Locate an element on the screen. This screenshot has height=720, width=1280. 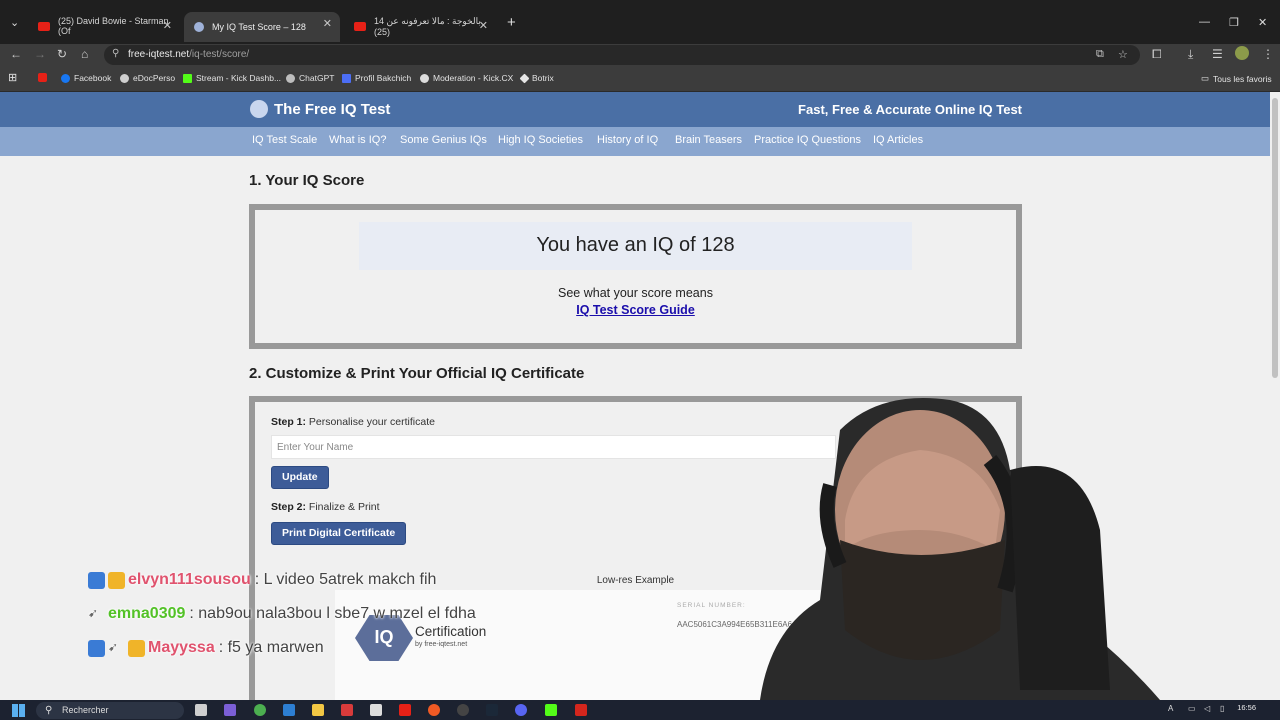
folder-icon: ▭ is located at coordinates (1205, 78).